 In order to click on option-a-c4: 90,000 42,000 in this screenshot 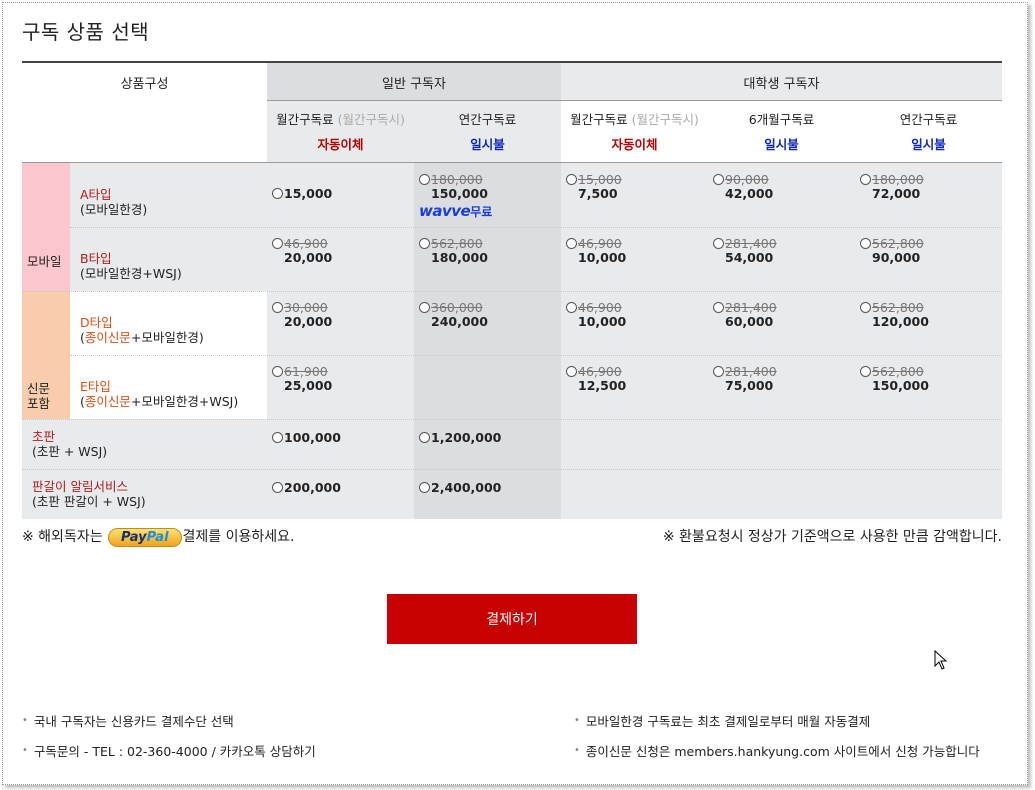, I will do `click(743, 187)`.